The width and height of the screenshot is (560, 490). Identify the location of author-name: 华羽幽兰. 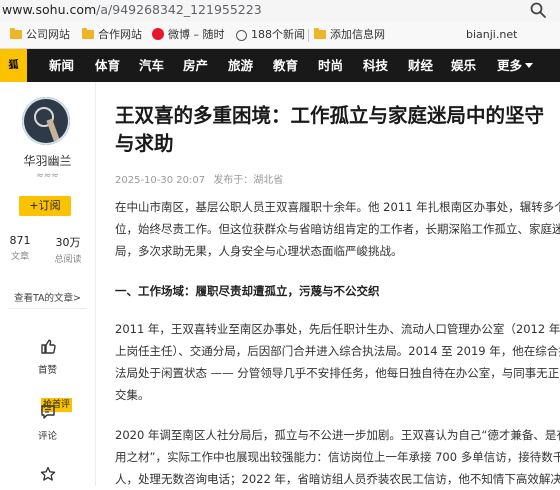
(47, 160).